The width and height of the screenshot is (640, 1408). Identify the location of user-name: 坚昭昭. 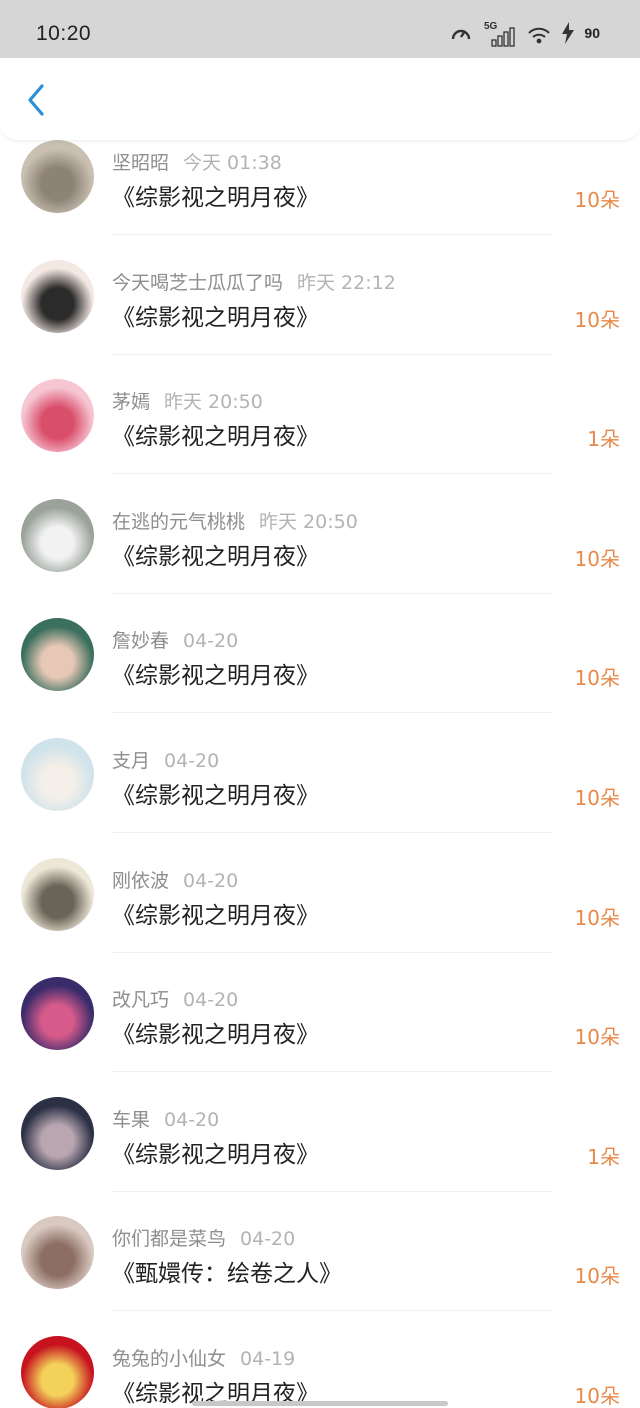
(140, 163).